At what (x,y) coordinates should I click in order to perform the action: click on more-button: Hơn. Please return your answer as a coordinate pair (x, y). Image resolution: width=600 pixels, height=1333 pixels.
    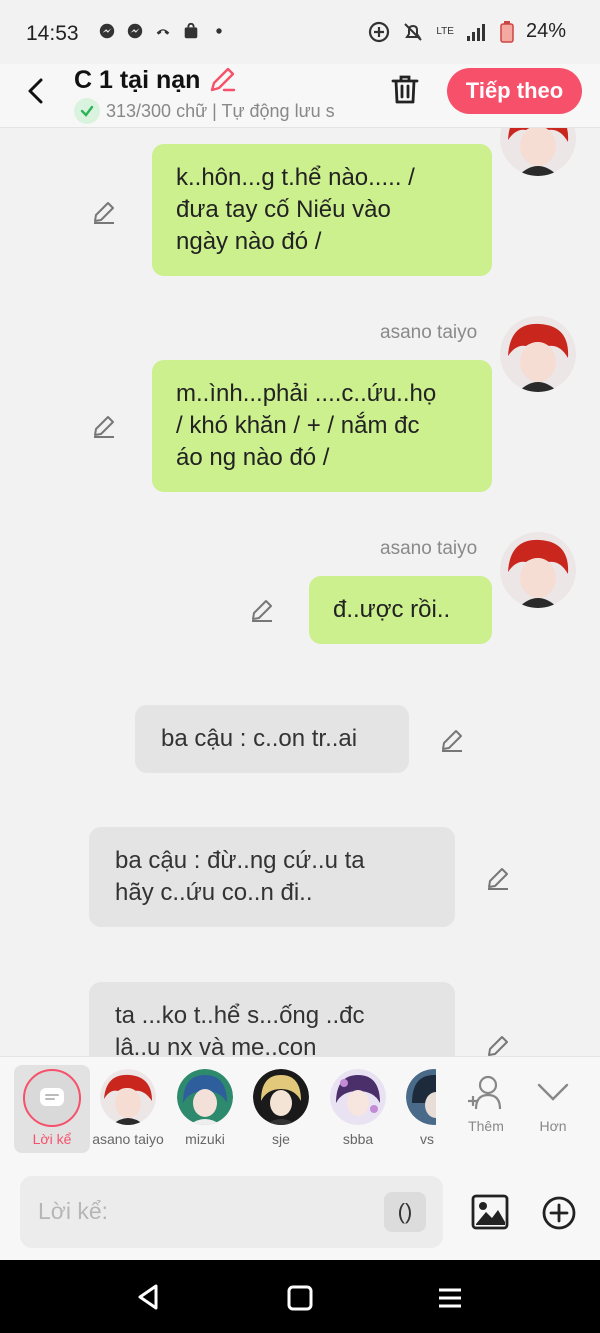
    Looking at the image, I should click on (553, 1102).